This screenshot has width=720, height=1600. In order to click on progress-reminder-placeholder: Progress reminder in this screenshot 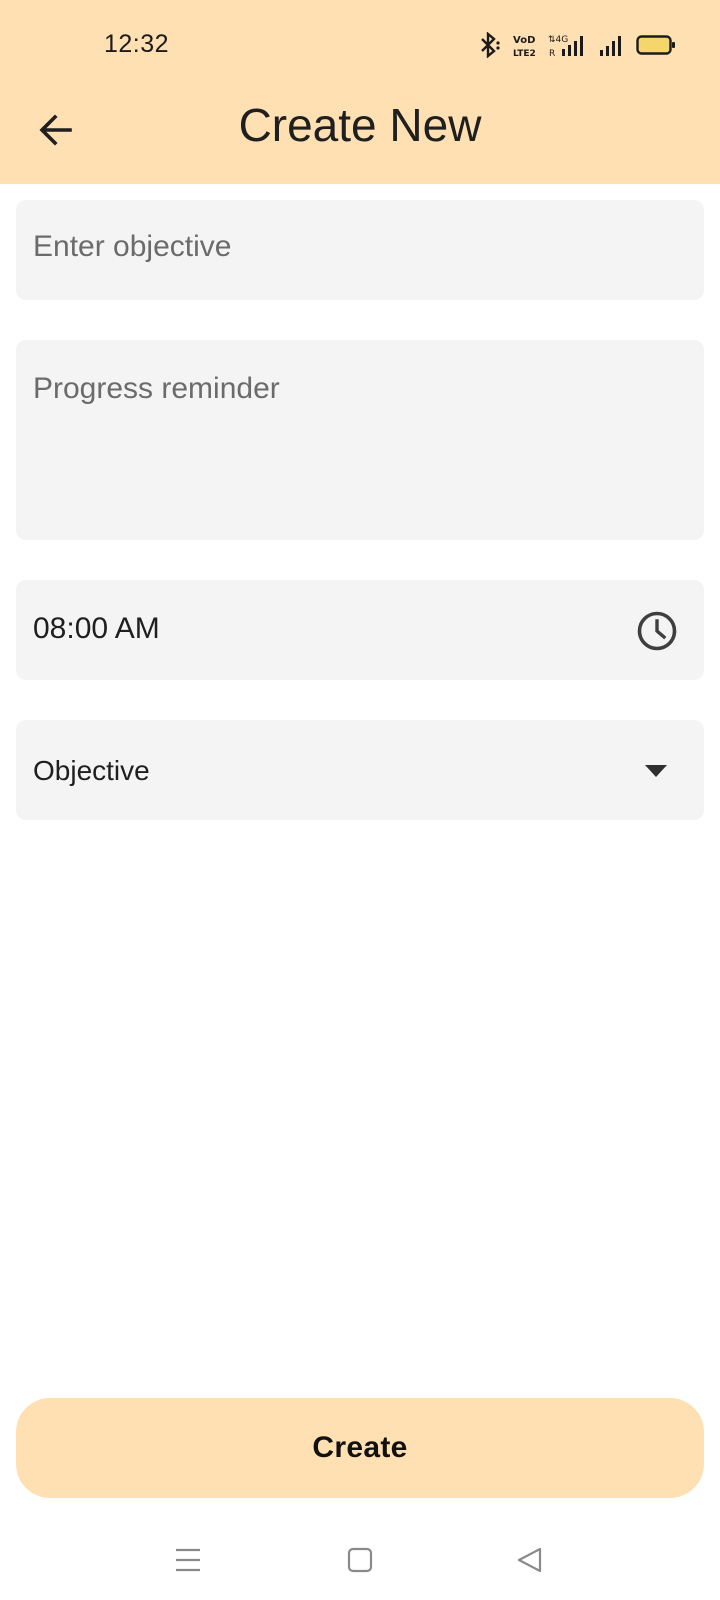, I will do `click(156, 388)`.